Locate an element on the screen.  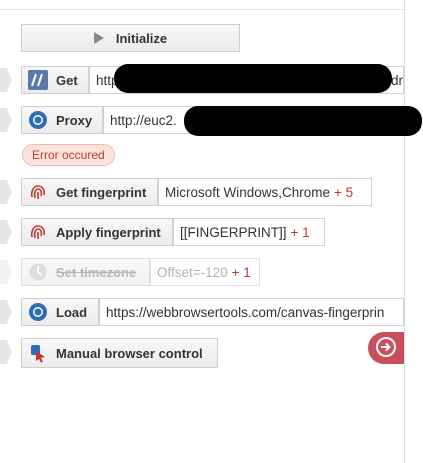
clock-icon is located at coordinates (38, 272).